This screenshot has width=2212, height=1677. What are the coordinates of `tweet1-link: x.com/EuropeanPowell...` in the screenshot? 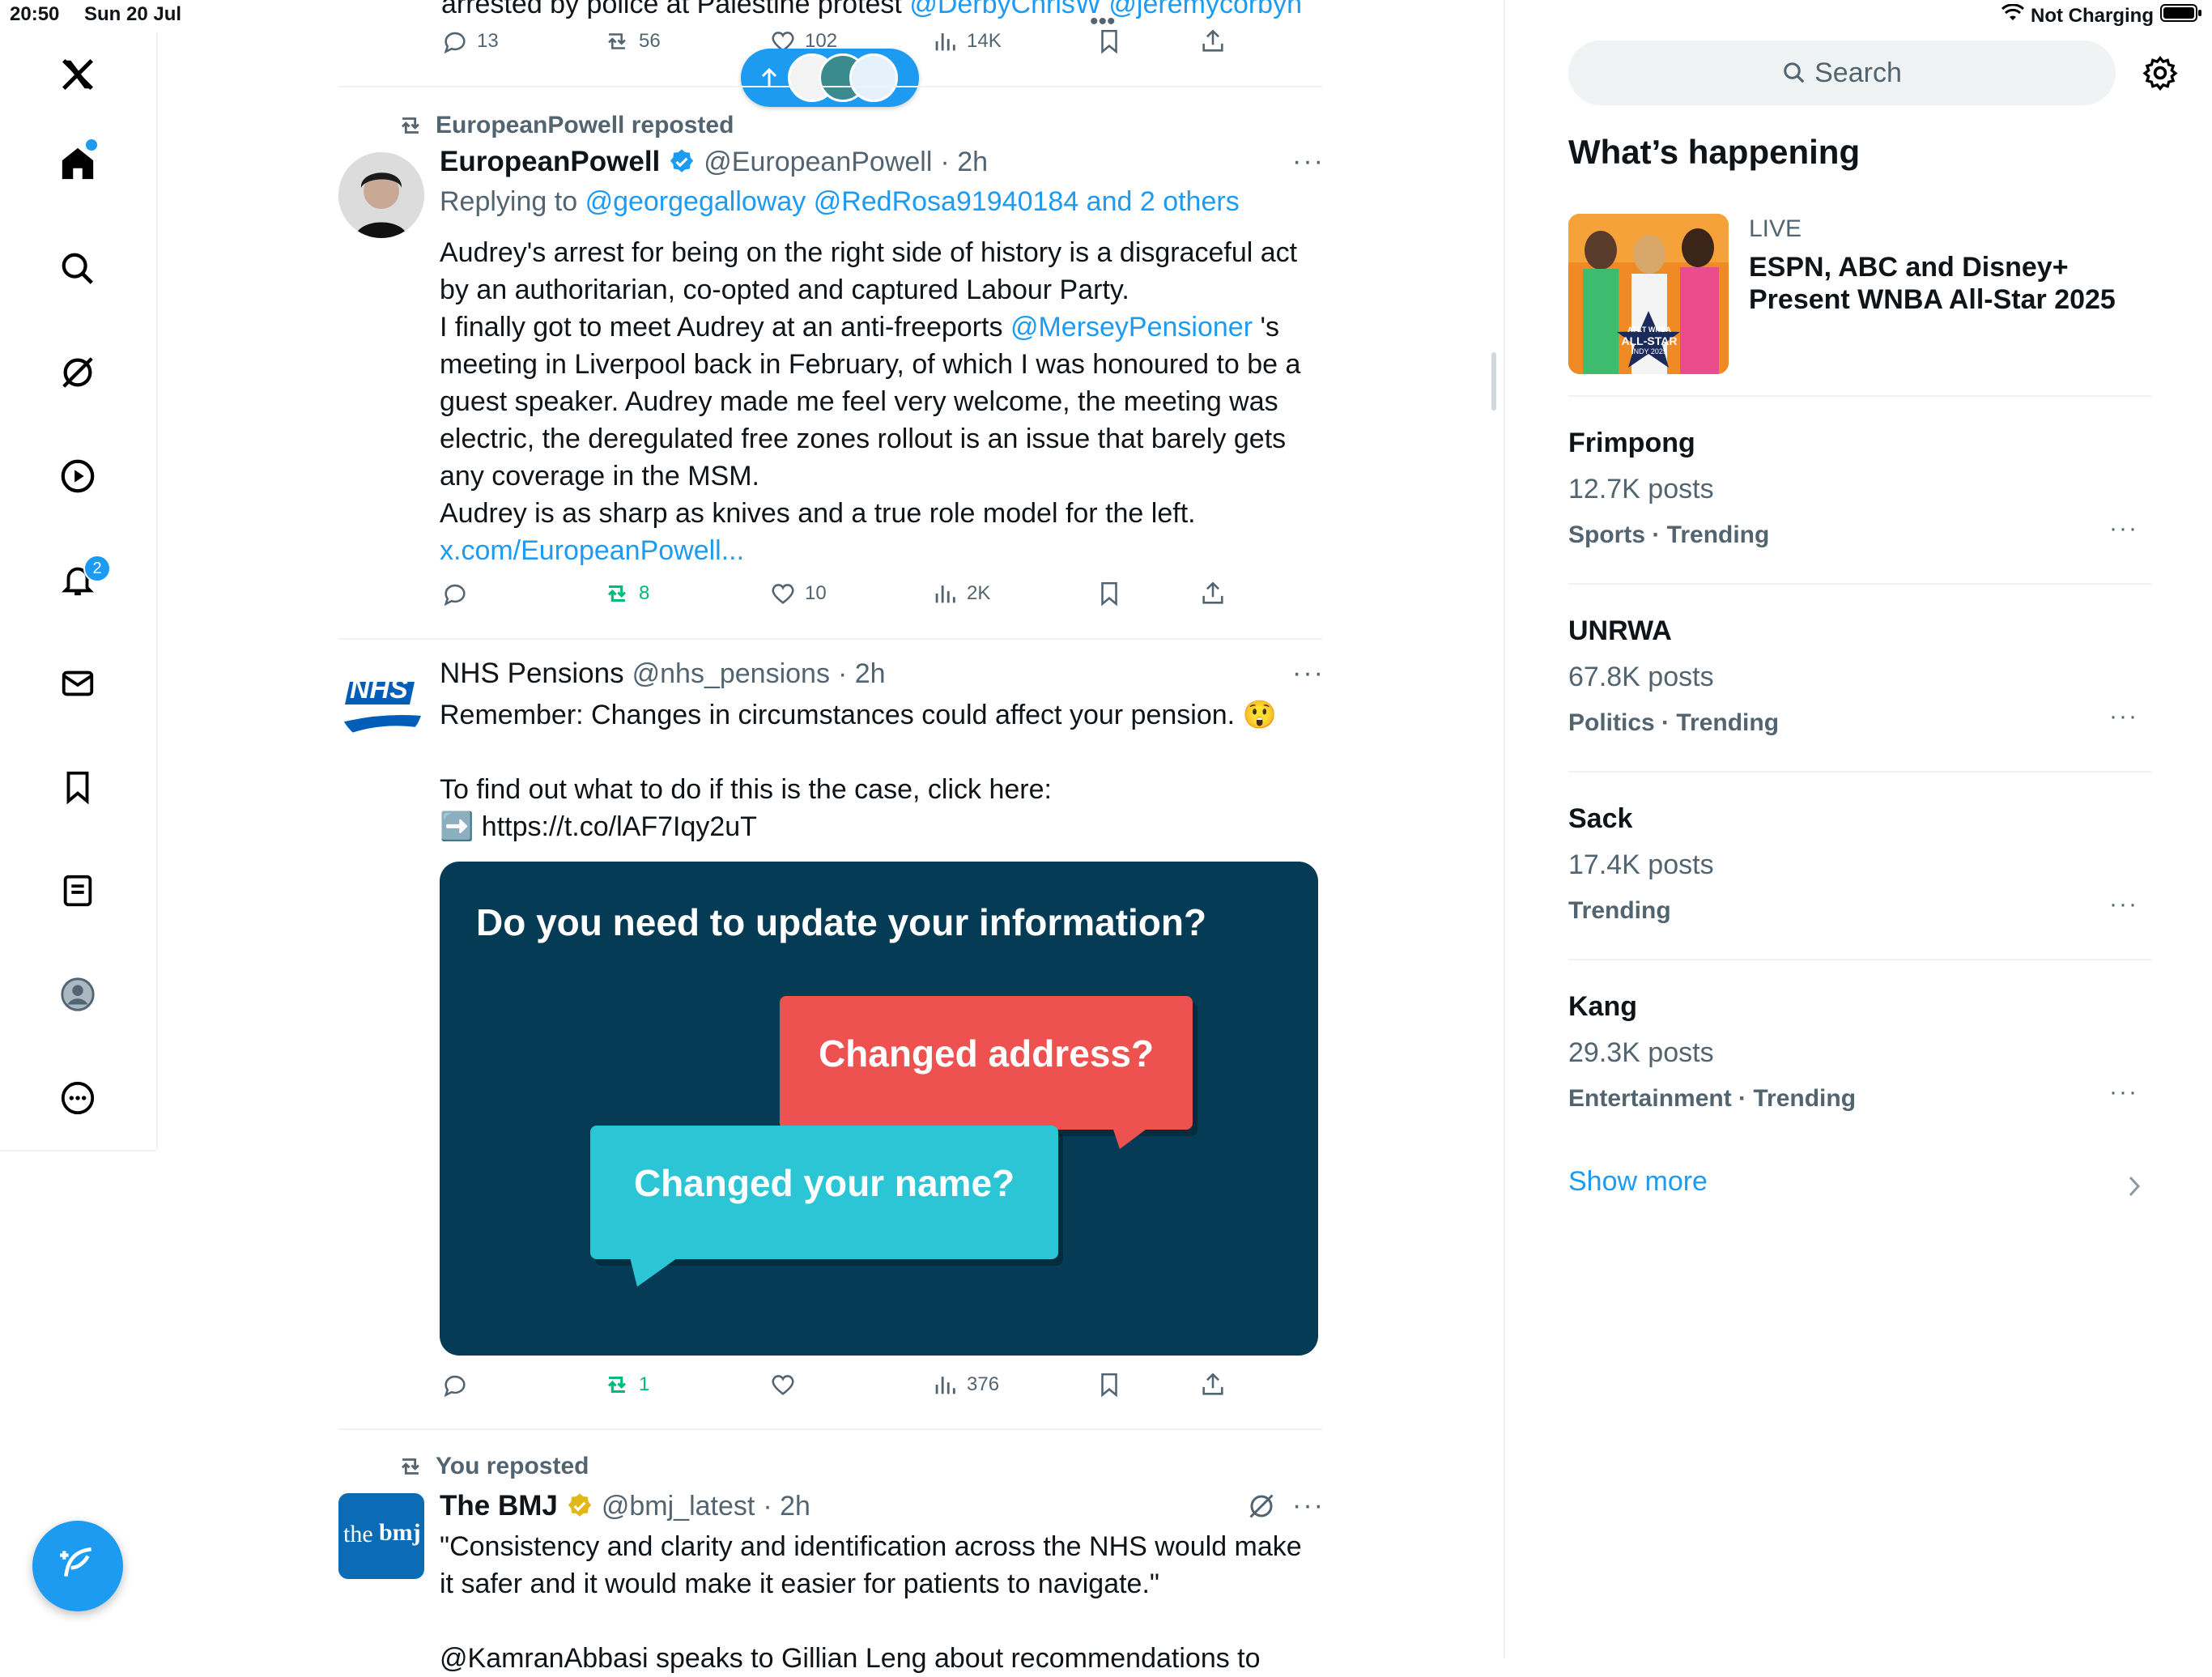 It's located at (885, 550).